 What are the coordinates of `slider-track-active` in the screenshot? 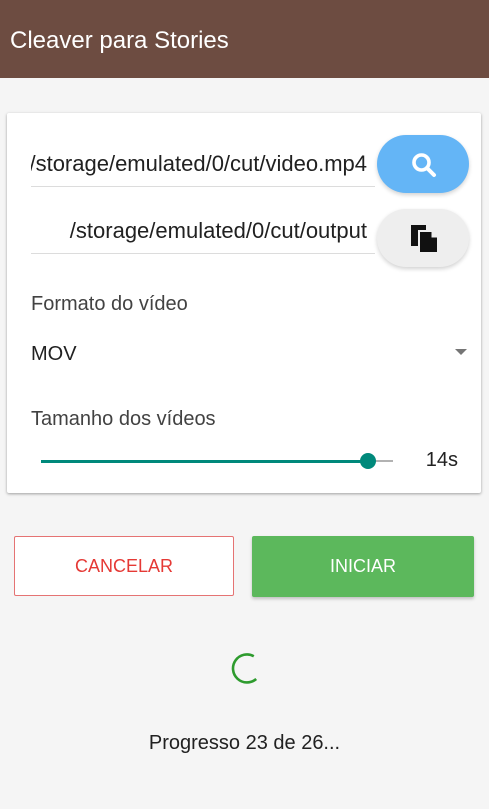 It's located at (204, 461).